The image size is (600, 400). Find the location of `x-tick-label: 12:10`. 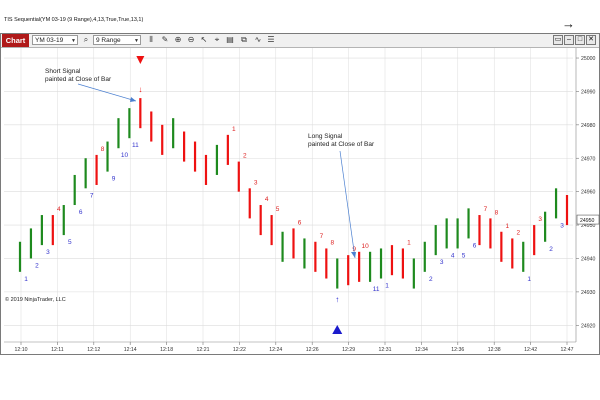

x-tick-label: 12:10 is located at coordinates (21, 350).